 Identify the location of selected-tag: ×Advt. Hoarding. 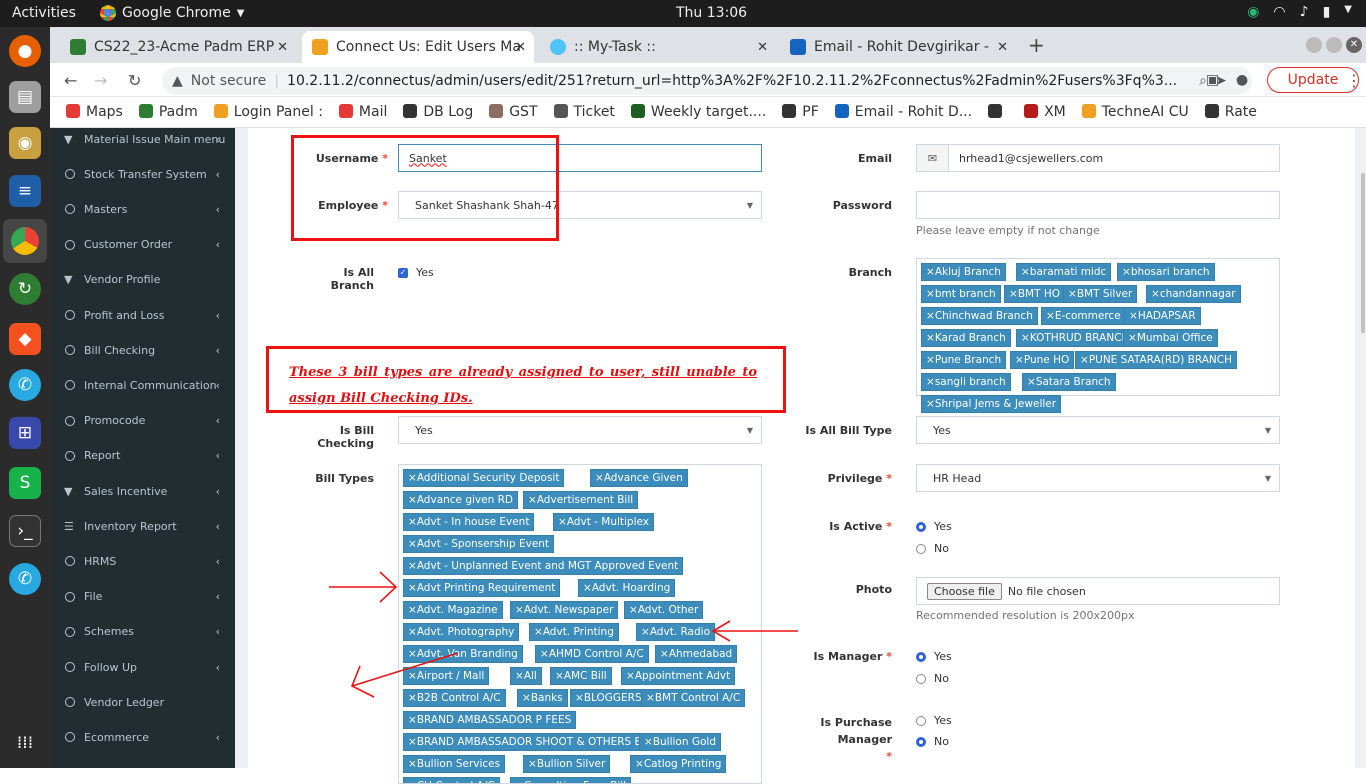
(627, 588).